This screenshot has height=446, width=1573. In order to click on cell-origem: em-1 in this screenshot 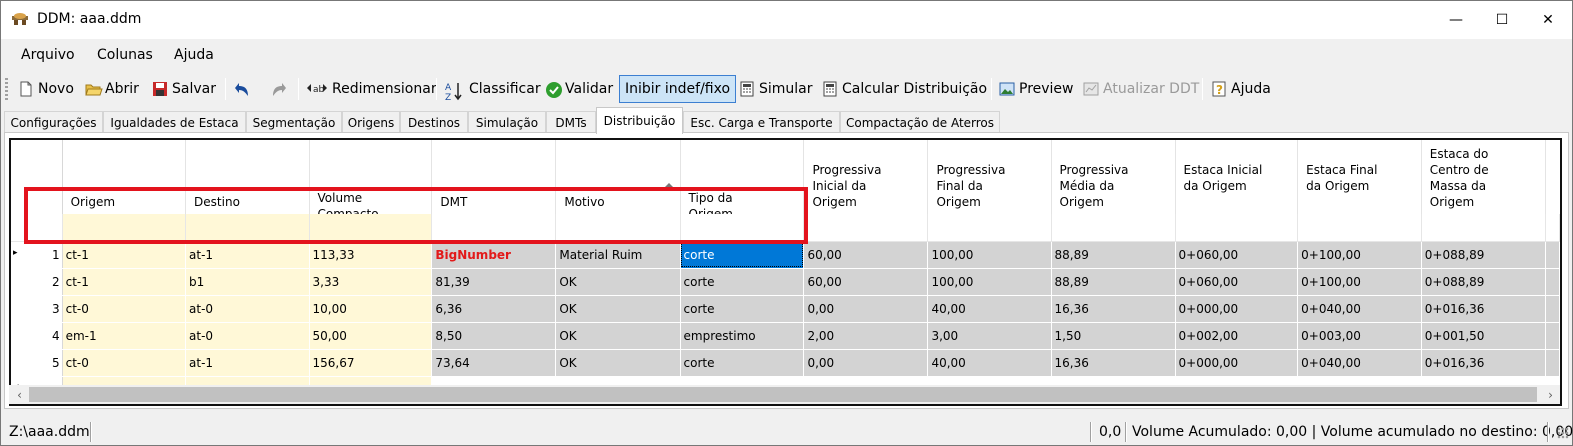, I will do `click(124, 336)`.